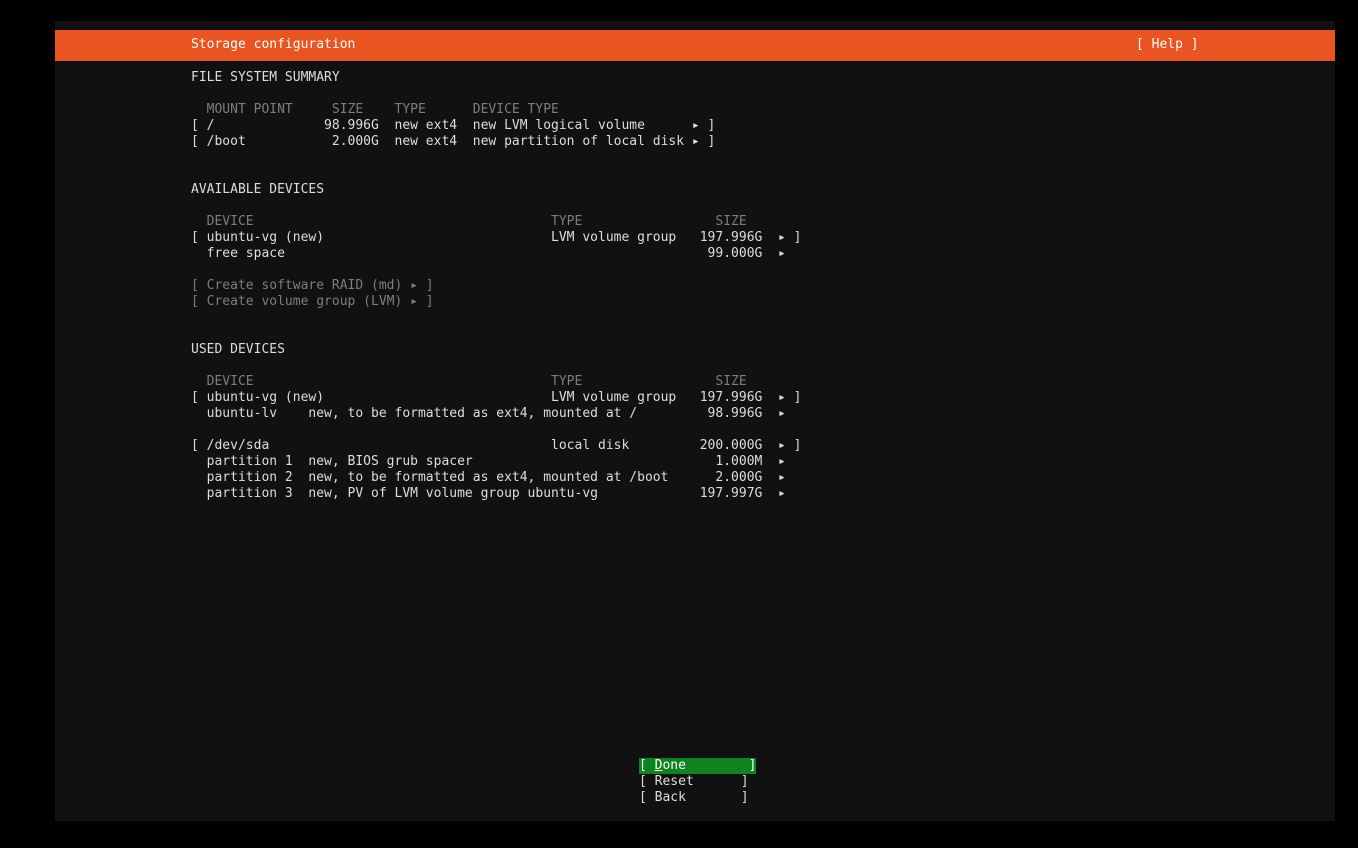 Image resolution: width=1358 pixels, height=848 pixels. I want to click on help-button: [ Help ], so click(1167, 45).